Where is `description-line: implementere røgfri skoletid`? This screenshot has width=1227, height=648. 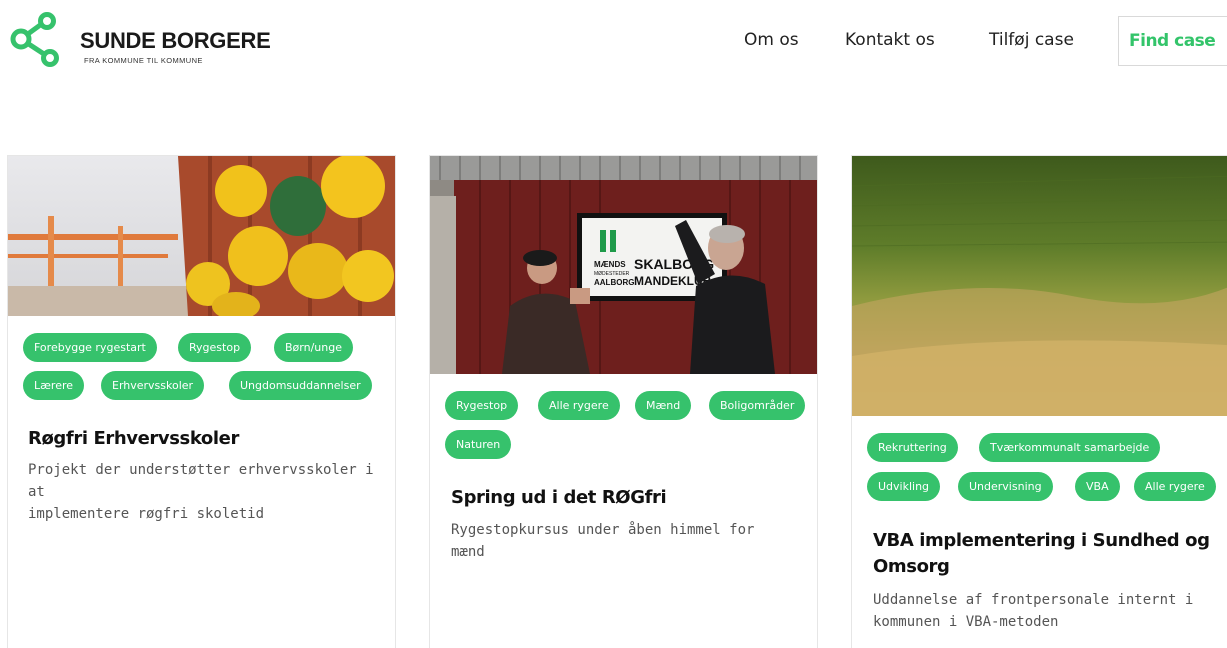
description-line: implementere røgfri skoletid is located at coordinates (146, 514).